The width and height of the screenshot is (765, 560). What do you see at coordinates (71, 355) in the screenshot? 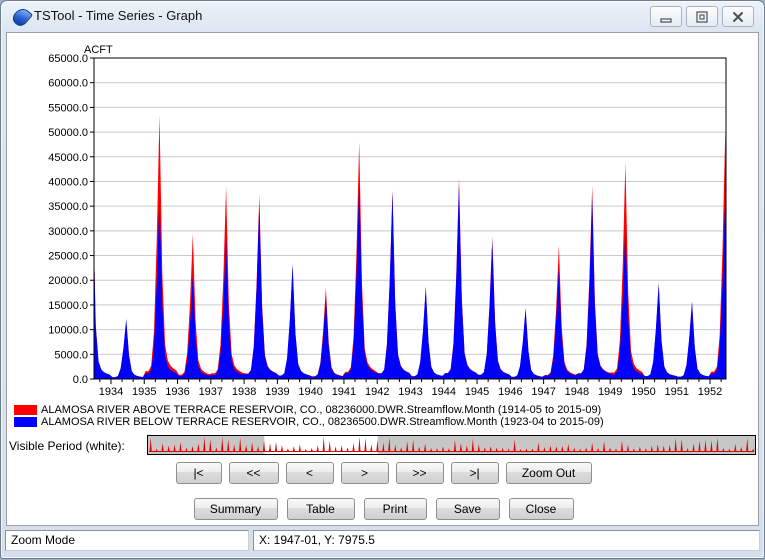
I see `svg-text: 5000.0` at bounding box center [71, 355].